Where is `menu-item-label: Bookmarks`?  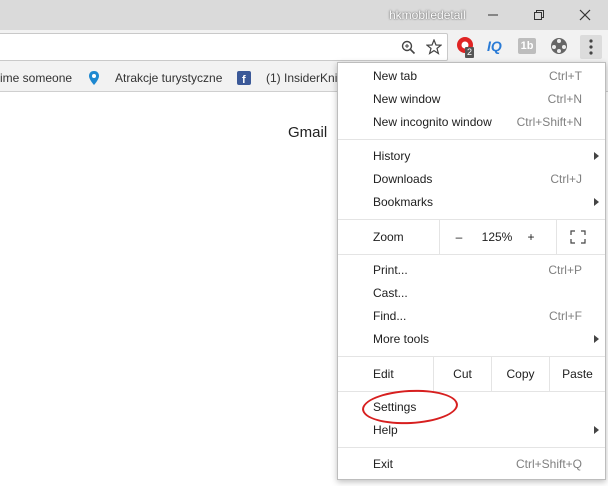
menu-item-label: Bookmarks is located at coordinates (403, 202).